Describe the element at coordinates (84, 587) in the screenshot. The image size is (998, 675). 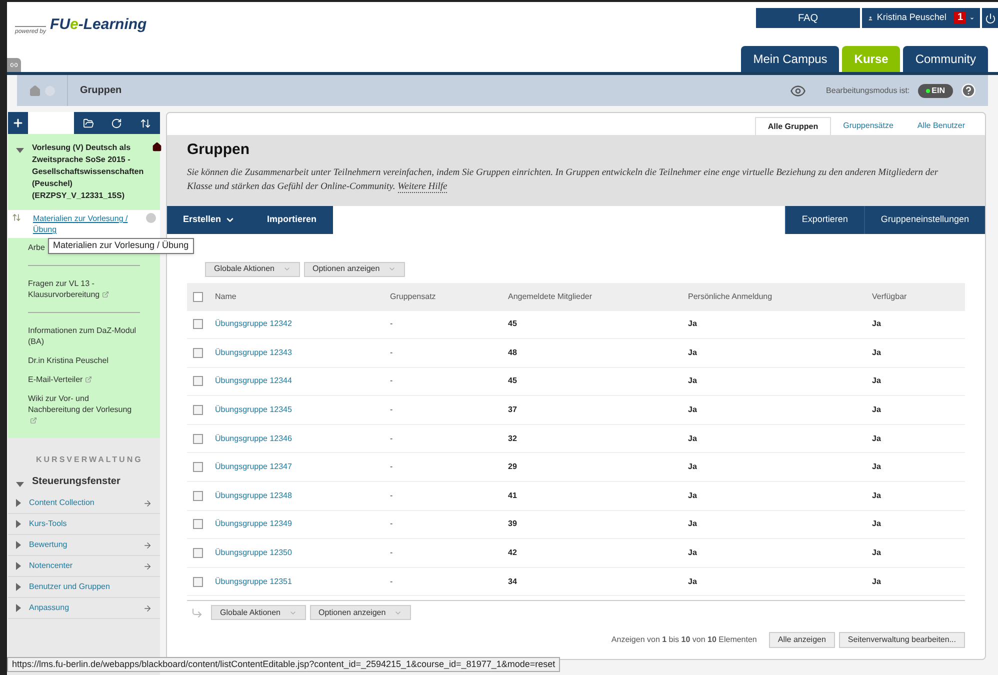
I see `control-panel-item: Benutzer und Gruppen` at that location.